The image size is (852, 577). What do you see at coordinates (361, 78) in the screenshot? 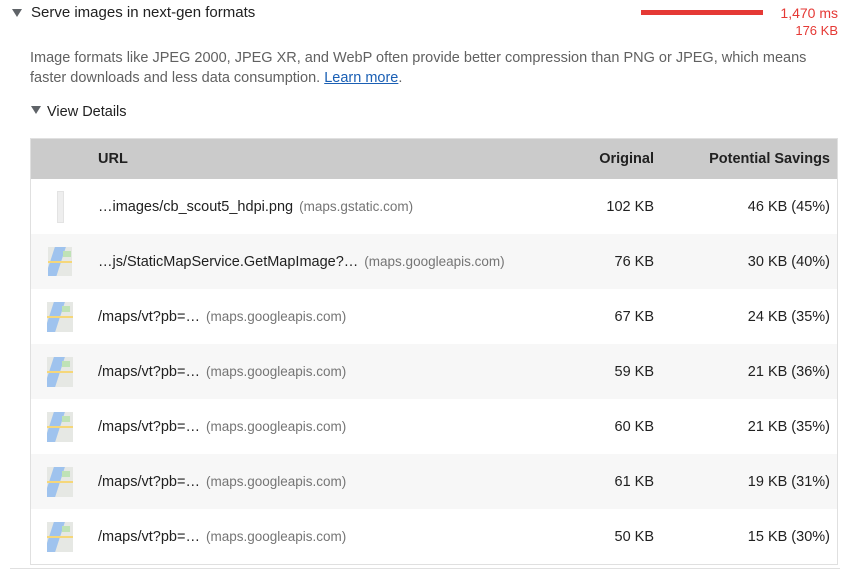
I see `learn-more-link: Learn more` at bounding box center [361, 78].